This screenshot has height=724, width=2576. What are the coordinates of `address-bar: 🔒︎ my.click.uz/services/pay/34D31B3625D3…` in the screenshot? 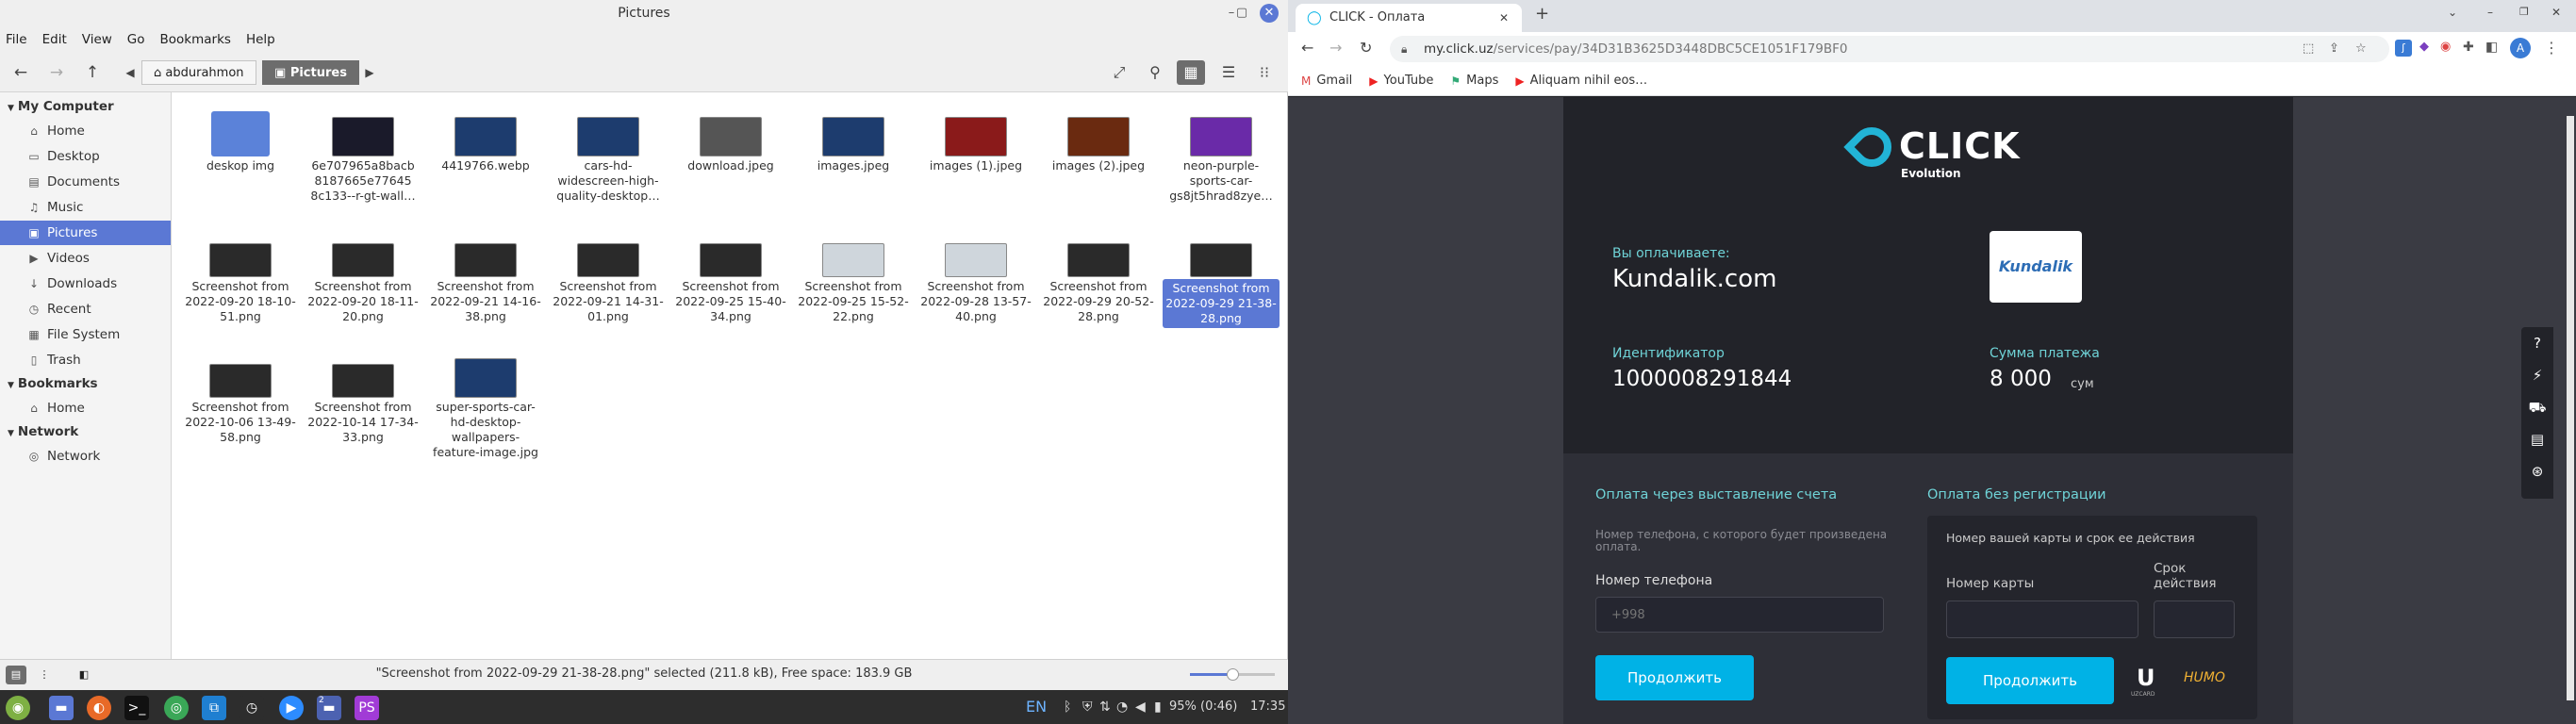 It's located at (1889, 49).